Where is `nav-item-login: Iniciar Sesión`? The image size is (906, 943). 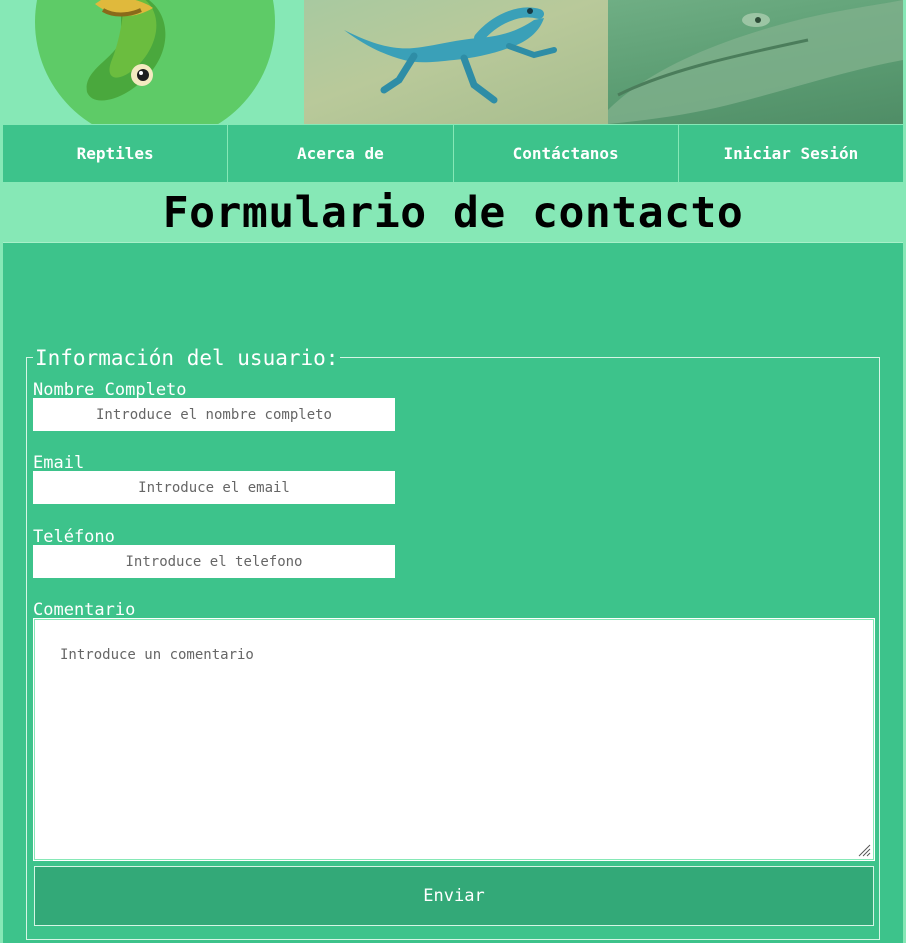 nav-item-login: Iniciar Sesión is located at coordinates (791, 153).